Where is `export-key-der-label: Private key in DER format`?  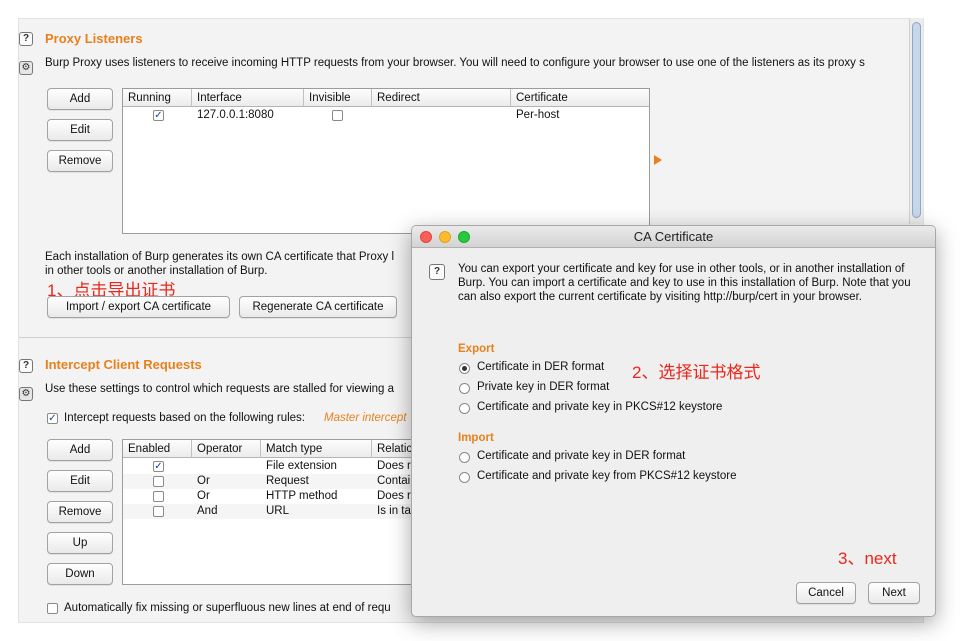
export-key-der-label: Private key in DER format is located at coordinates (543, 387).